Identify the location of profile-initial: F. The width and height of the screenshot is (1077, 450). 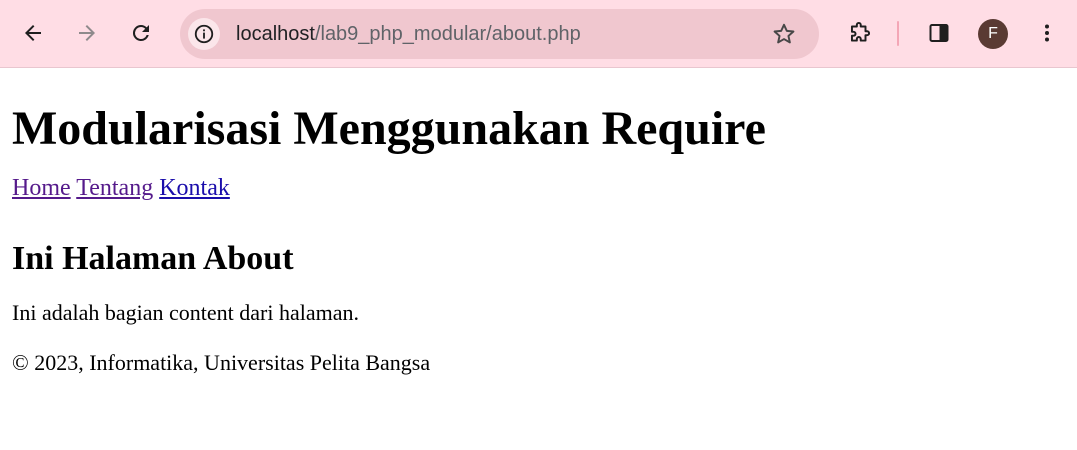
(993, 33).